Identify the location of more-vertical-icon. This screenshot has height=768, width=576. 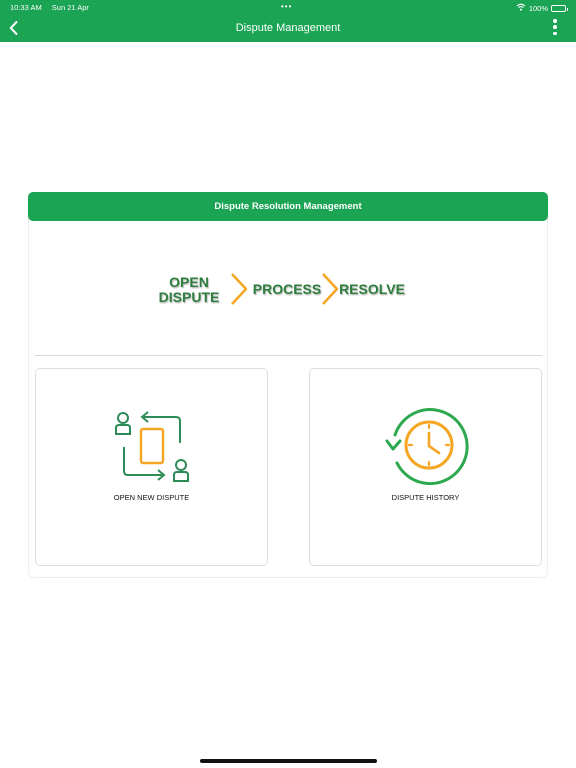
(555, 21).